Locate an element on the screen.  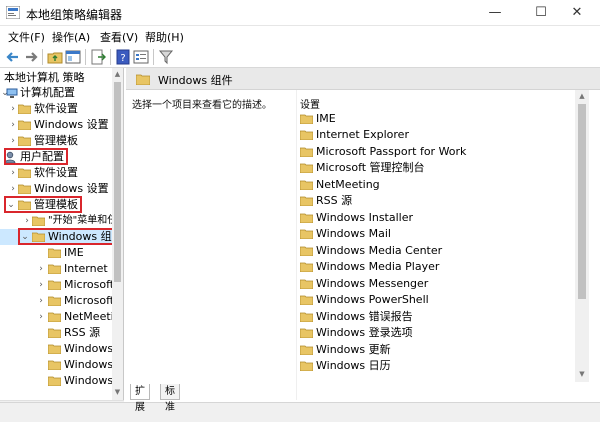
list-vertical-scrollbar: ▲ ▼ is located at coordinates (582, 236).